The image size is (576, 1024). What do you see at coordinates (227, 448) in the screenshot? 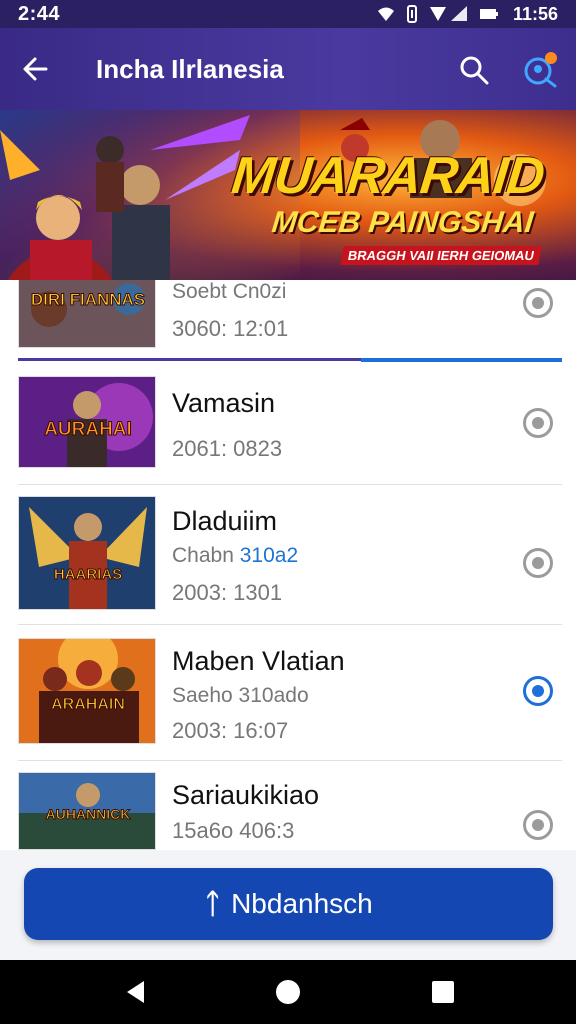
I see `item-date: 2061: 0823` at bounding box center [227, 448].